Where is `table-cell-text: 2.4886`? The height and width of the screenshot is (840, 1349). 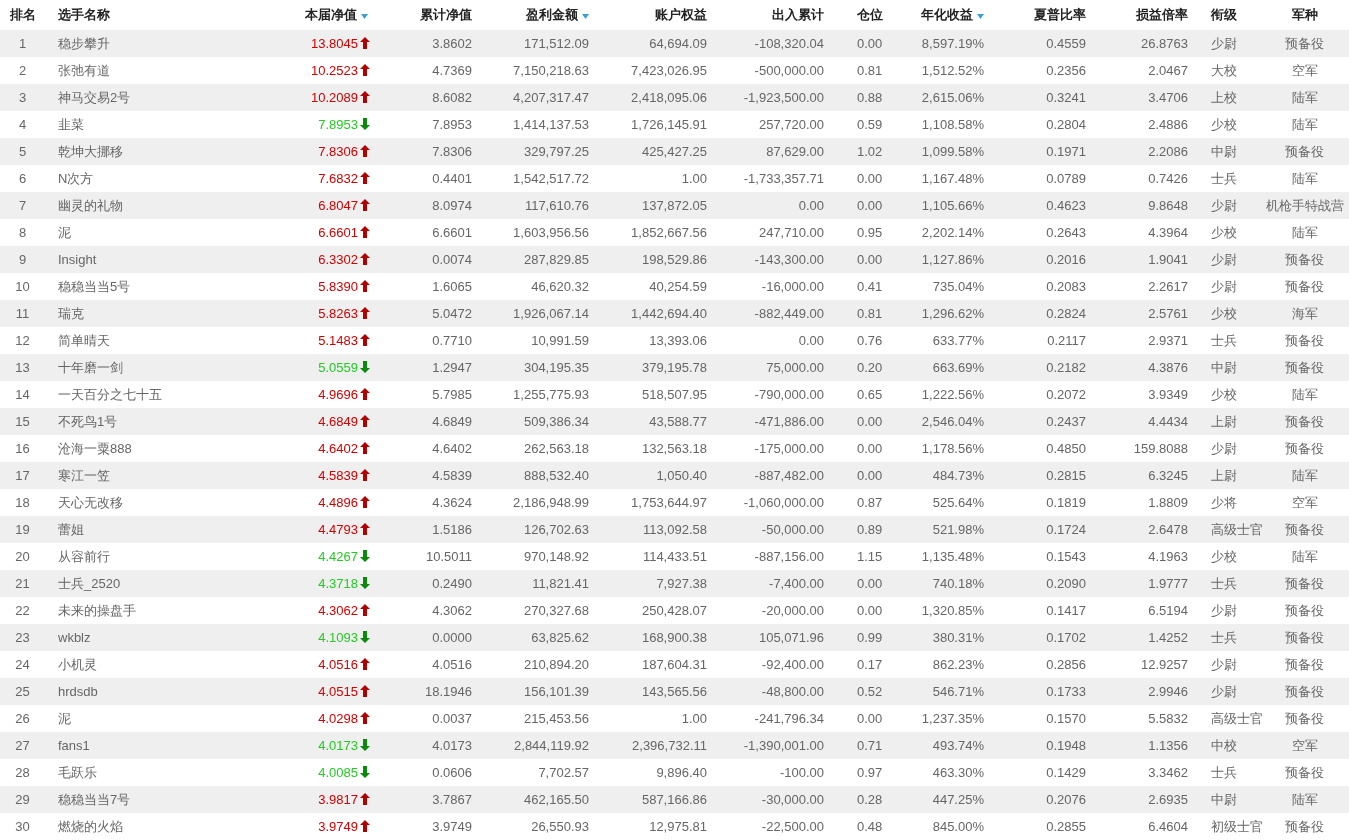 table-cell-text: 2.4886 is located at coordinates (1168, 124).